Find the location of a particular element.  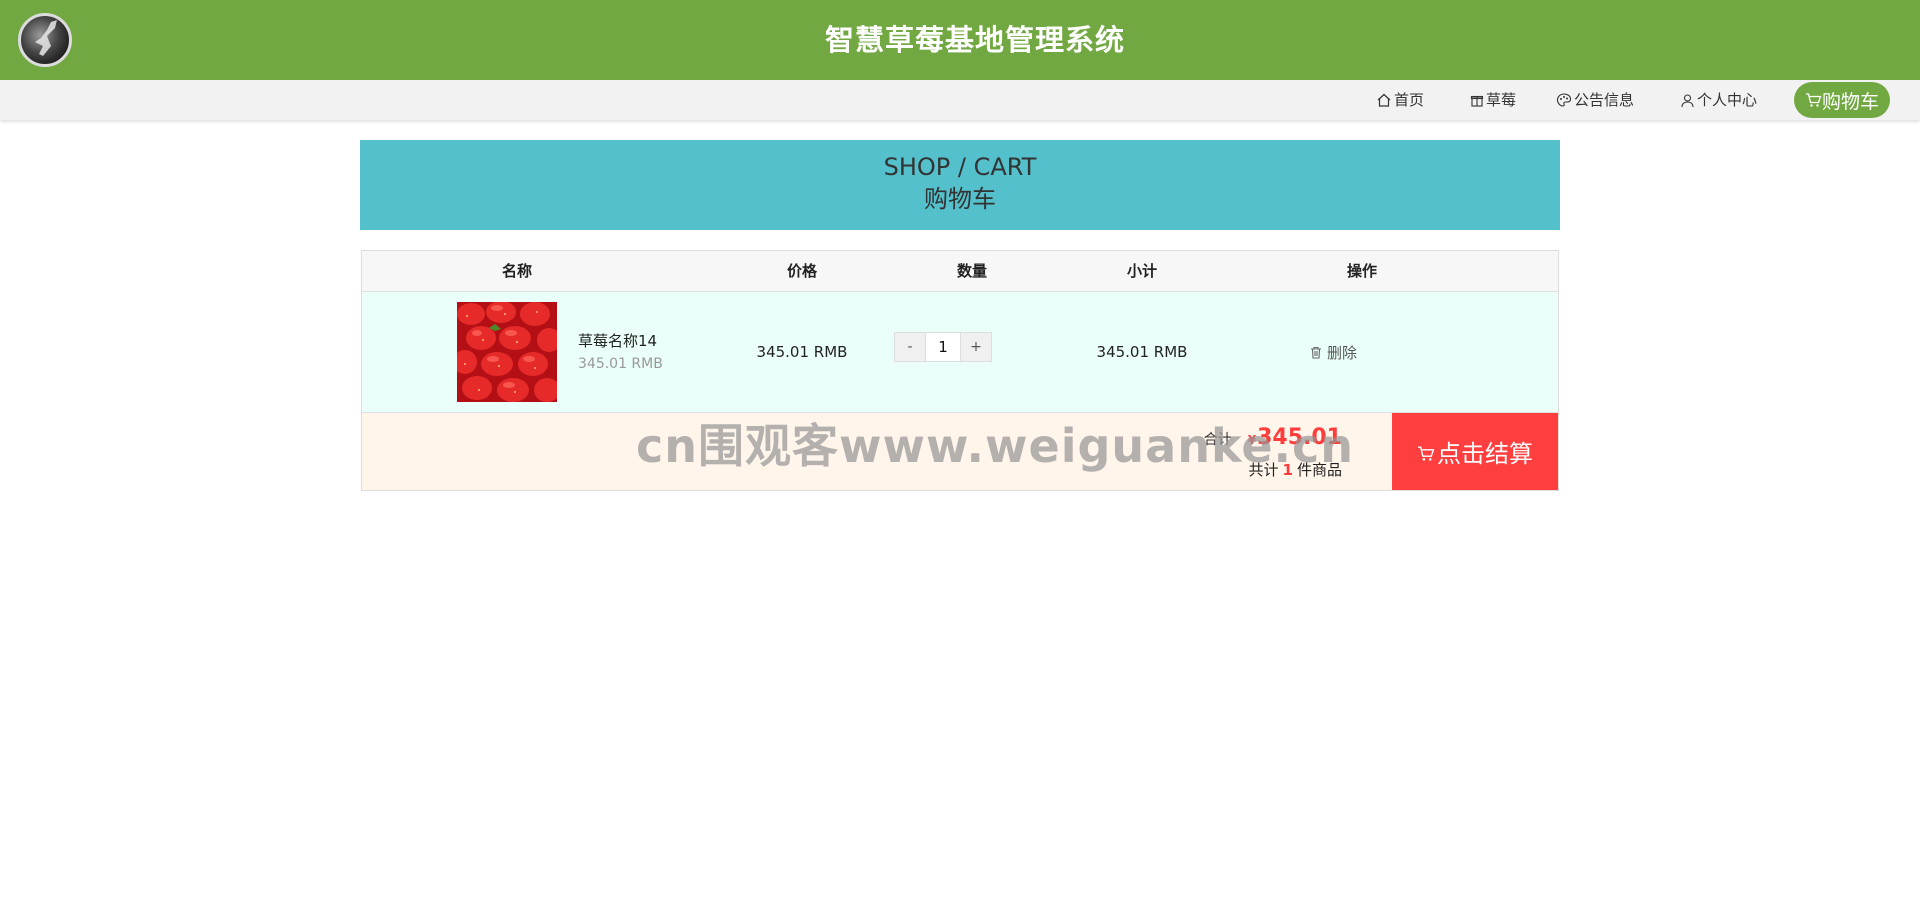

column-header-subtotal: 小计 is located at coordinates (1141, 271).